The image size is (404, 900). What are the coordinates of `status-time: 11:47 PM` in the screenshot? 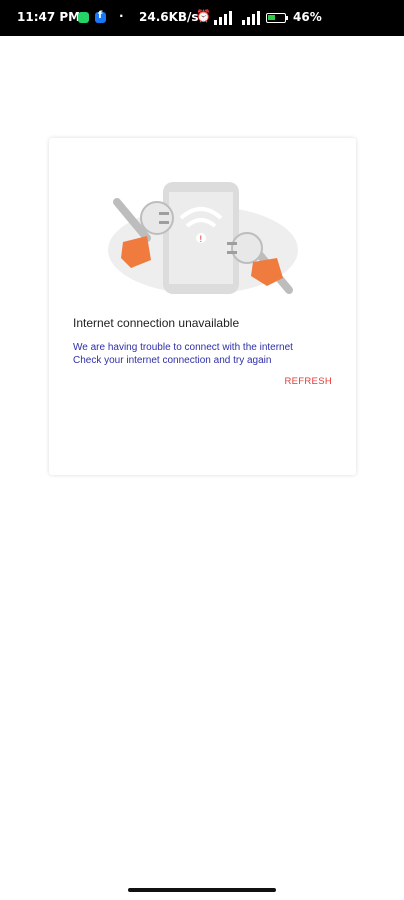 It's located at (49, 17).